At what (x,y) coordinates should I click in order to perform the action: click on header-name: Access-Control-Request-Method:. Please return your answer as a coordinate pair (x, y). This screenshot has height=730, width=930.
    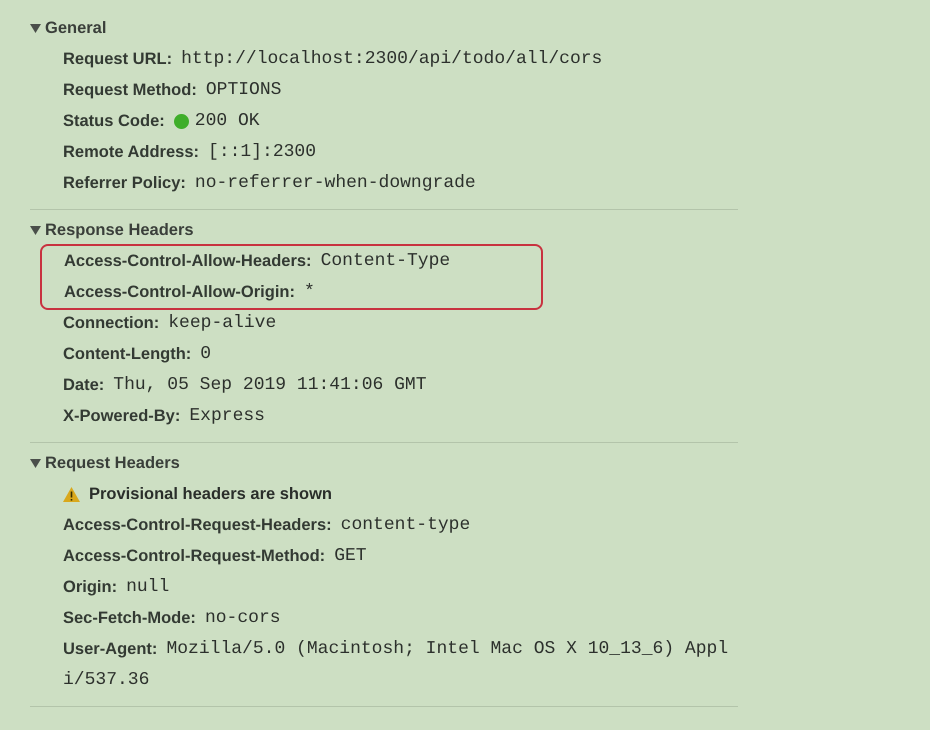
    Looking at the image, I should click on (194, 556).